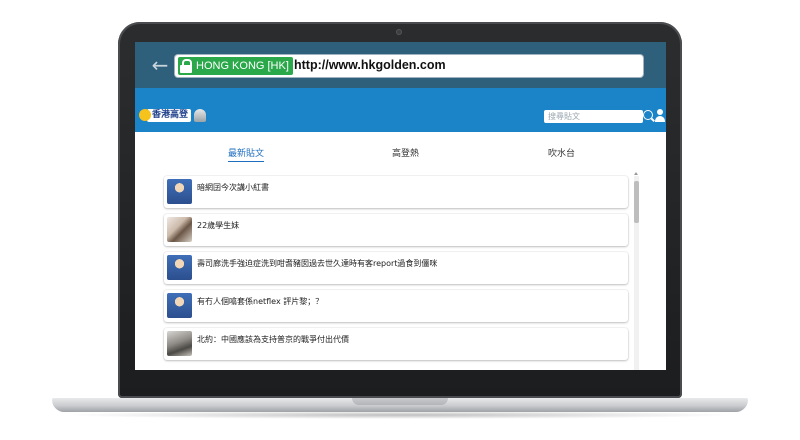 The image size is (800, 440). Describe the element at coordinates (160, 65) in the screenshot. I see `back-arrow-icon: ←` at that location.